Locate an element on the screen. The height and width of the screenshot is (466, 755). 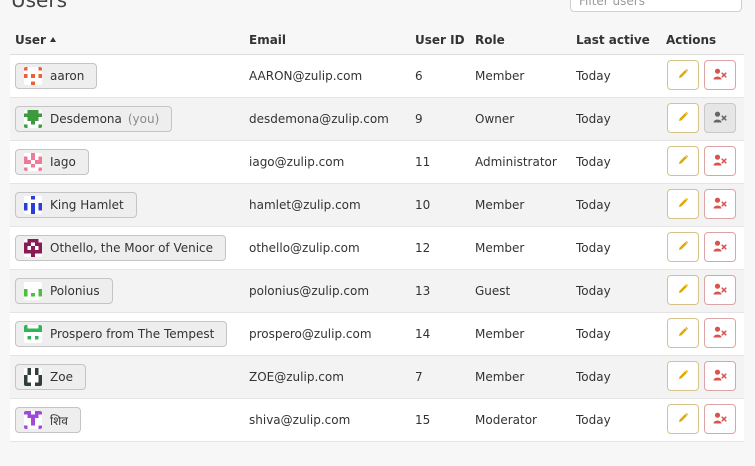
user-pill: Prospero from The Tempest is located at coordinates (121, 334).